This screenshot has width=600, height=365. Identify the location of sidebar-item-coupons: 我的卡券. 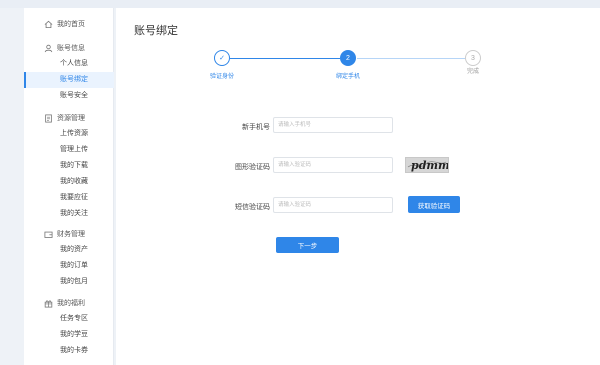
(69, 351).